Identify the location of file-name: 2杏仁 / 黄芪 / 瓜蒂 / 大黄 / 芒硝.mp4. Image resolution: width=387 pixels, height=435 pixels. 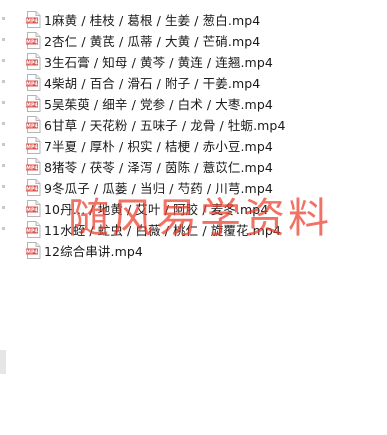
(152, 41).